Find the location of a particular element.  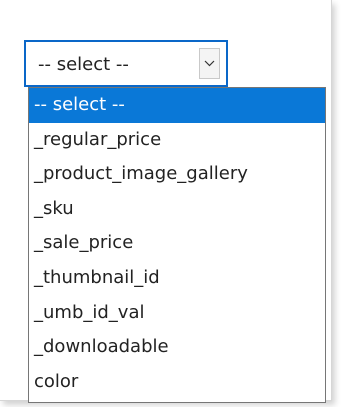

option-select-placeholder: -- select -- is located at coordinates (177, 105).